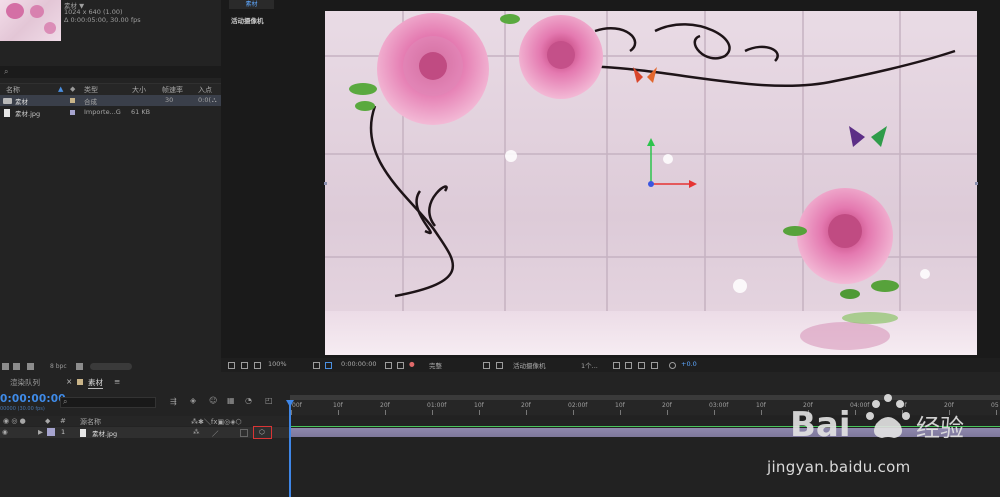  Describe the element at coordinates (499, 365) in the screenshot. I see `transparency-grid-icon` at that location.